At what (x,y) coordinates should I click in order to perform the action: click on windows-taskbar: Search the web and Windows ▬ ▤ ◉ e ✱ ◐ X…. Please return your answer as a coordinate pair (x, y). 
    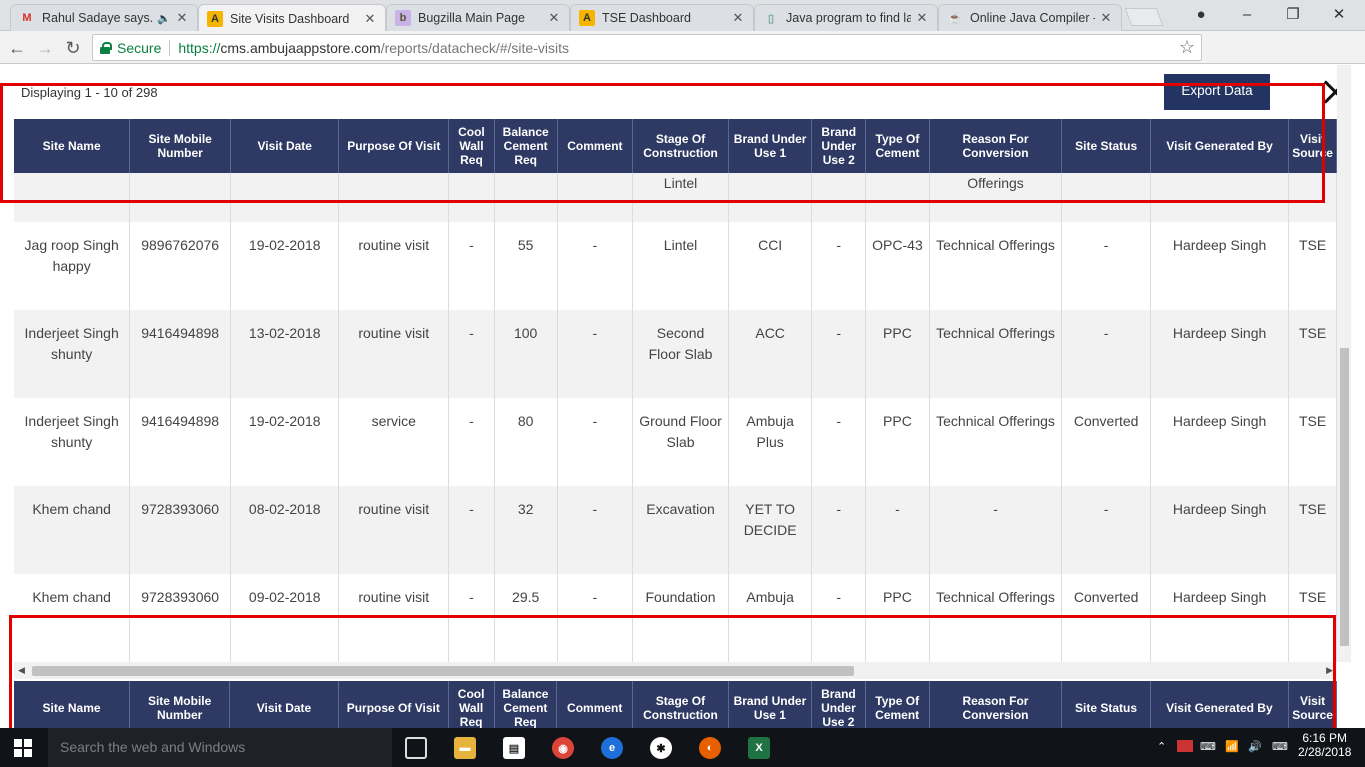
    Looking at the image, I should click on (682, 747).